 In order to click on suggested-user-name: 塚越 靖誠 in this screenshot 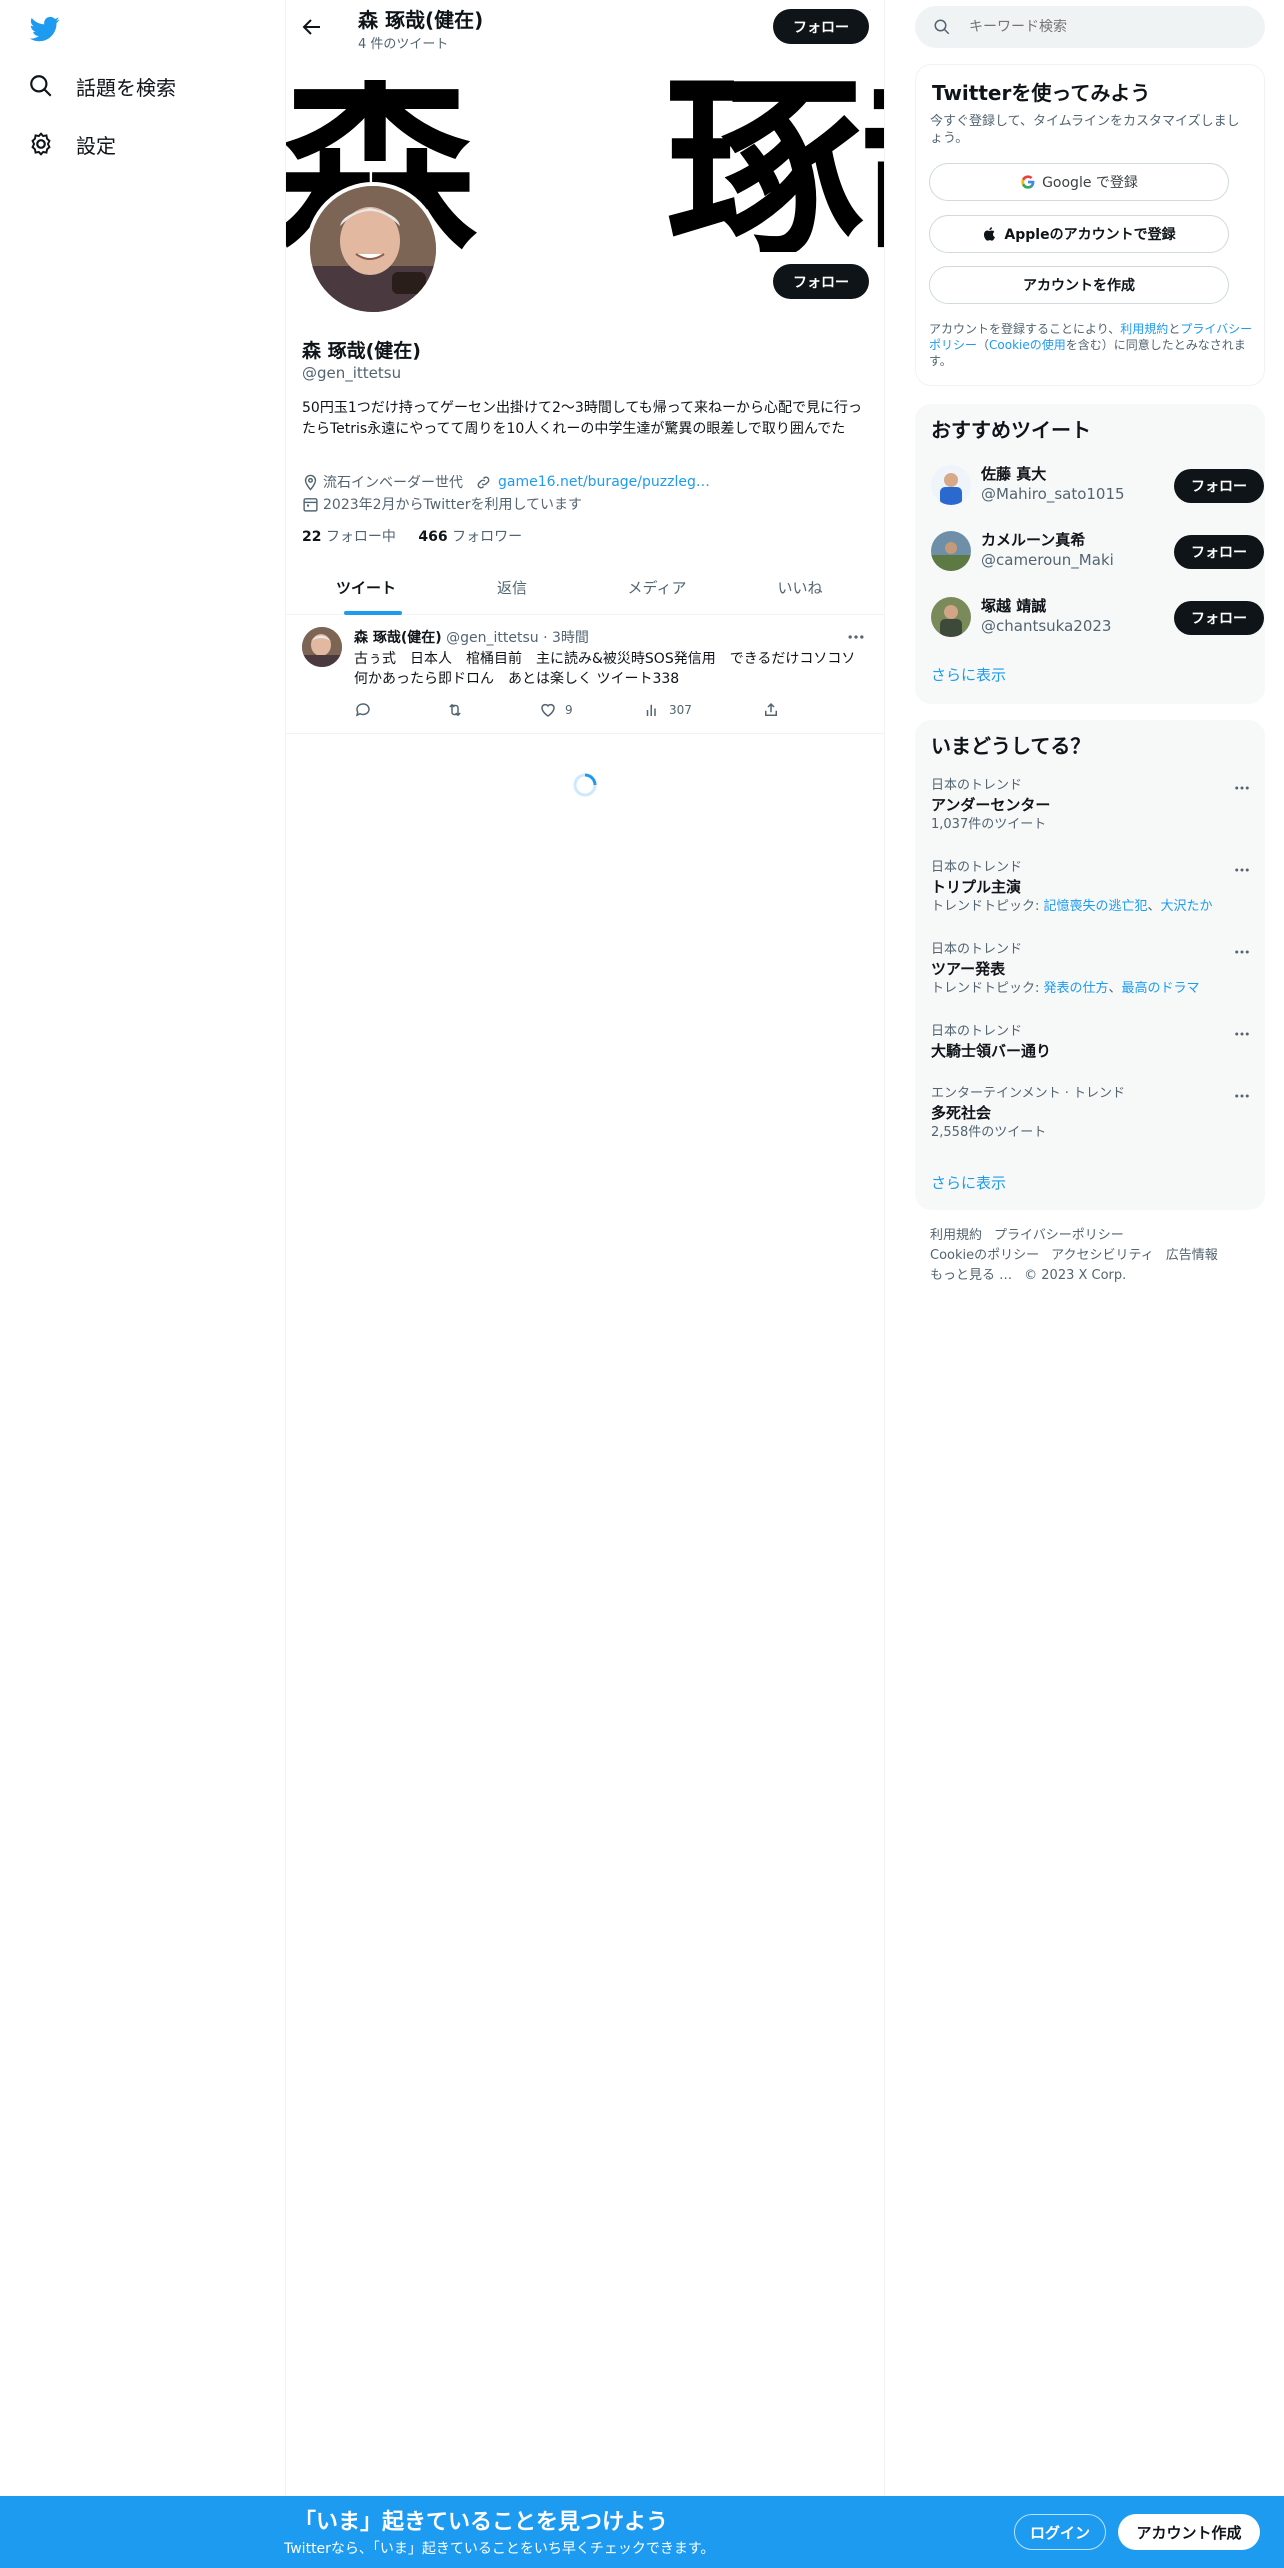, I will do `click(1014, 606)`.